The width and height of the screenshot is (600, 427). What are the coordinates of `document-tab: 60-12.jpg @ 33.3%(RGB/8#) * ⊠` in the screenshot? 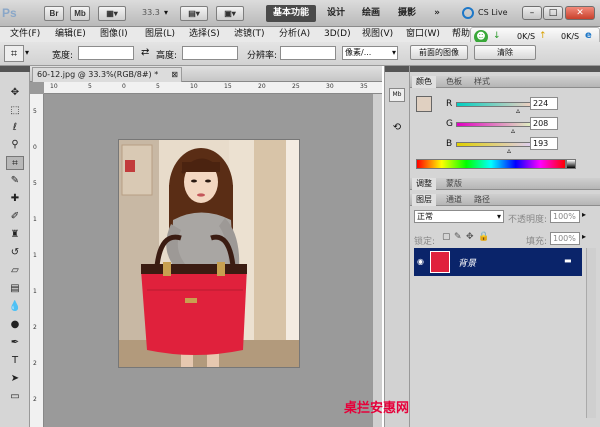 It's located at (107, 74).